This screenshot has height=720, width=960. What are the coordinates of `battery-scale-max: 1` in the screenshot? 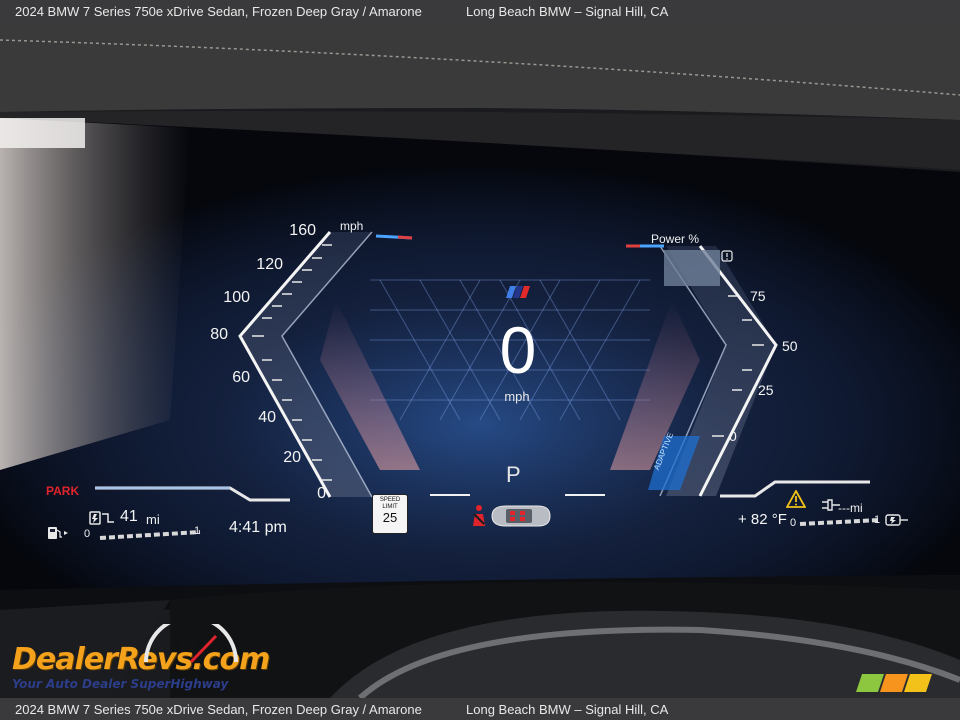 It's located at (877, 520).